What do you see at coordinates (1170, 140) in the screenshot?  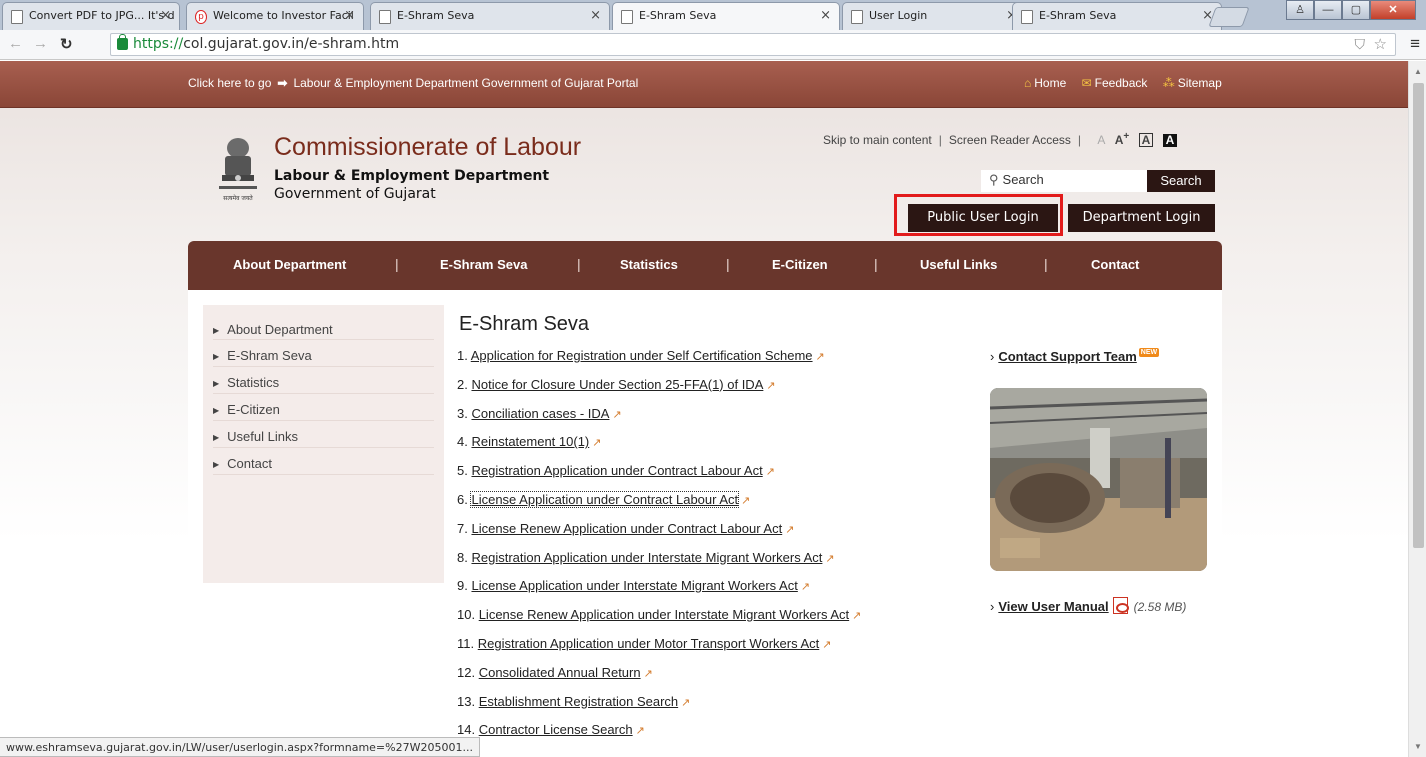 I see `contrast-high-button: A` at bounding box center [1170, 140].